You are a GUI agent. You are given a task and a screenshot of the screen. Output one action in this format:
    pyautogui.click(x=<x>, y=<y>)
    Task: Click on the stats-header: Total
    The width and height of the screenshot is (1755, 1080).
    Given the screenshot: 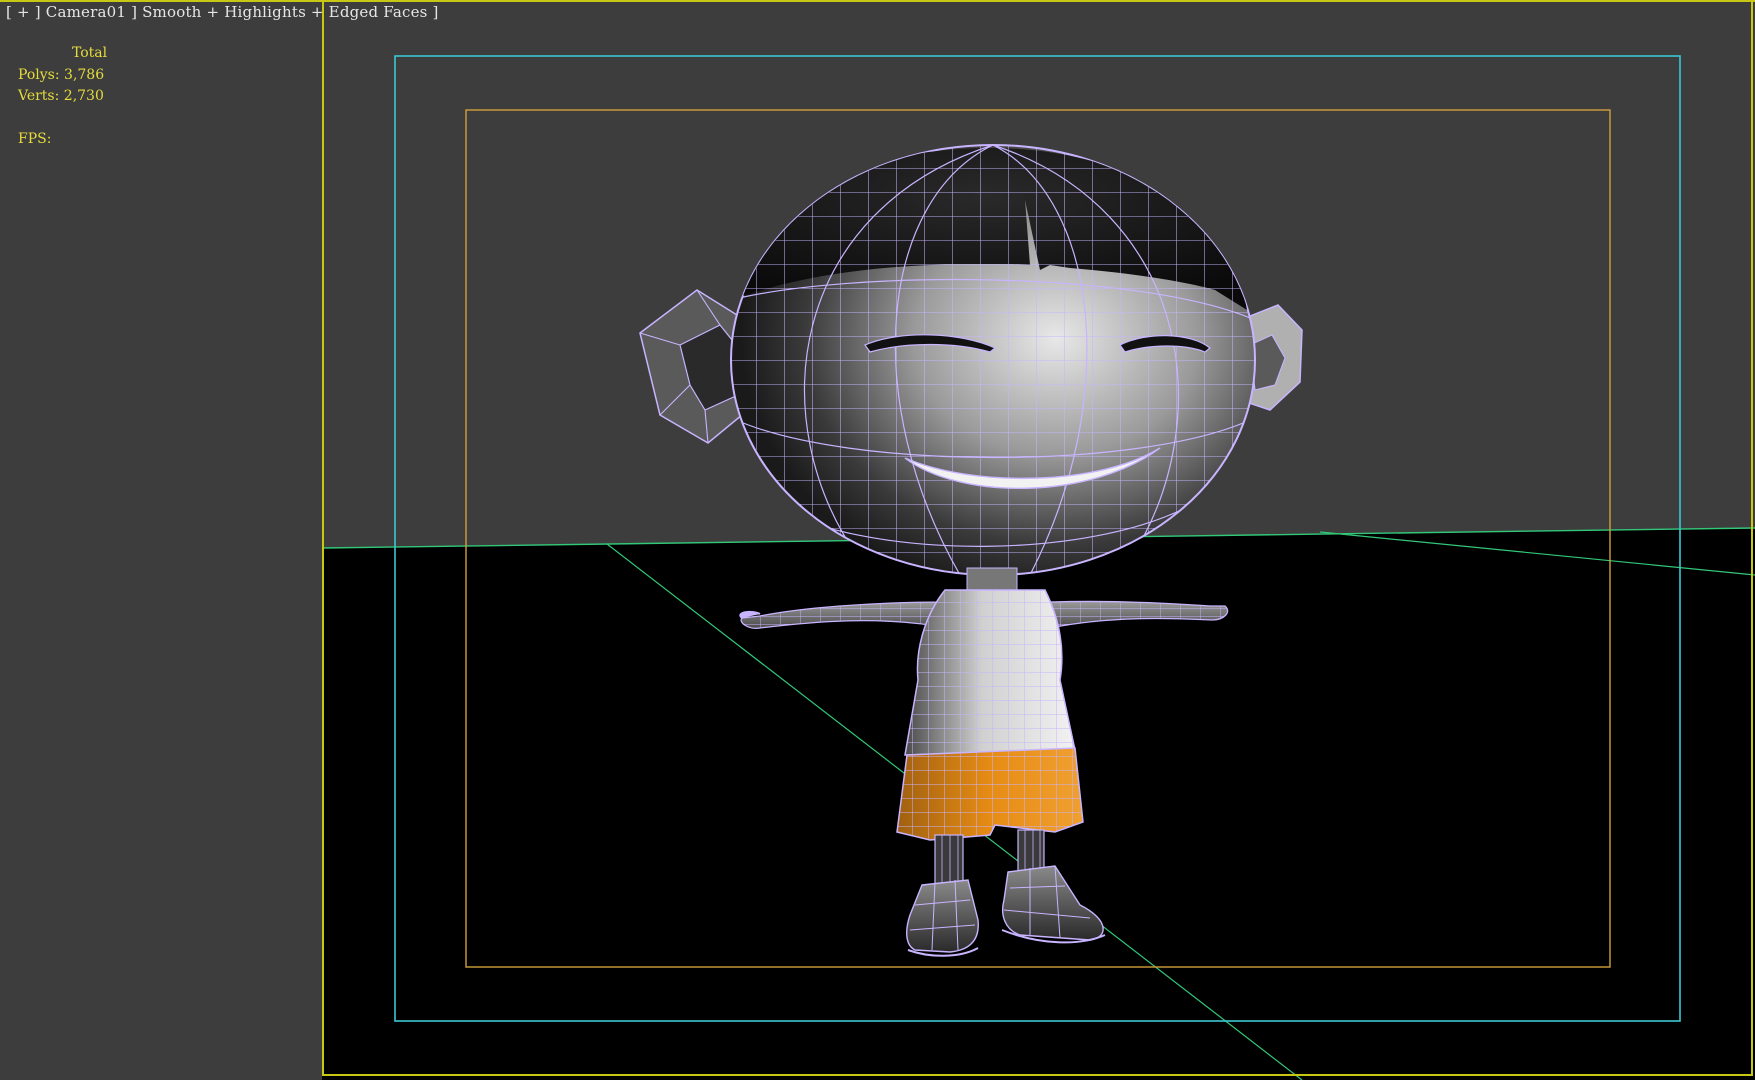 What is the action you would take?
    pyautogui.click(x=90, y=53)
    